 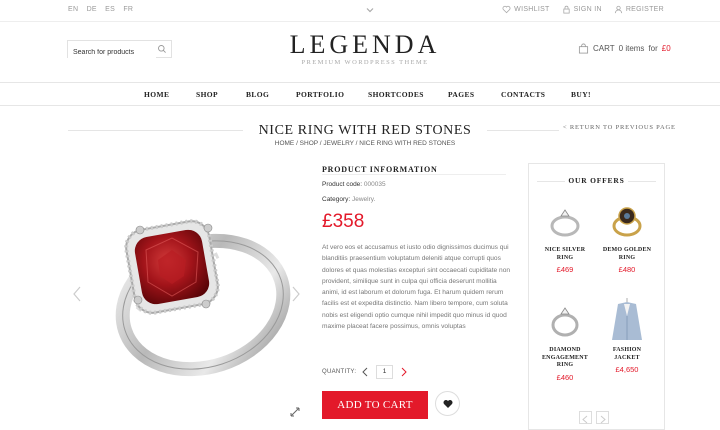 What do you see at coordinates (404, 372) in the screenshot?
I see `quantity-increase-icon` at bounding box center [404, 372].